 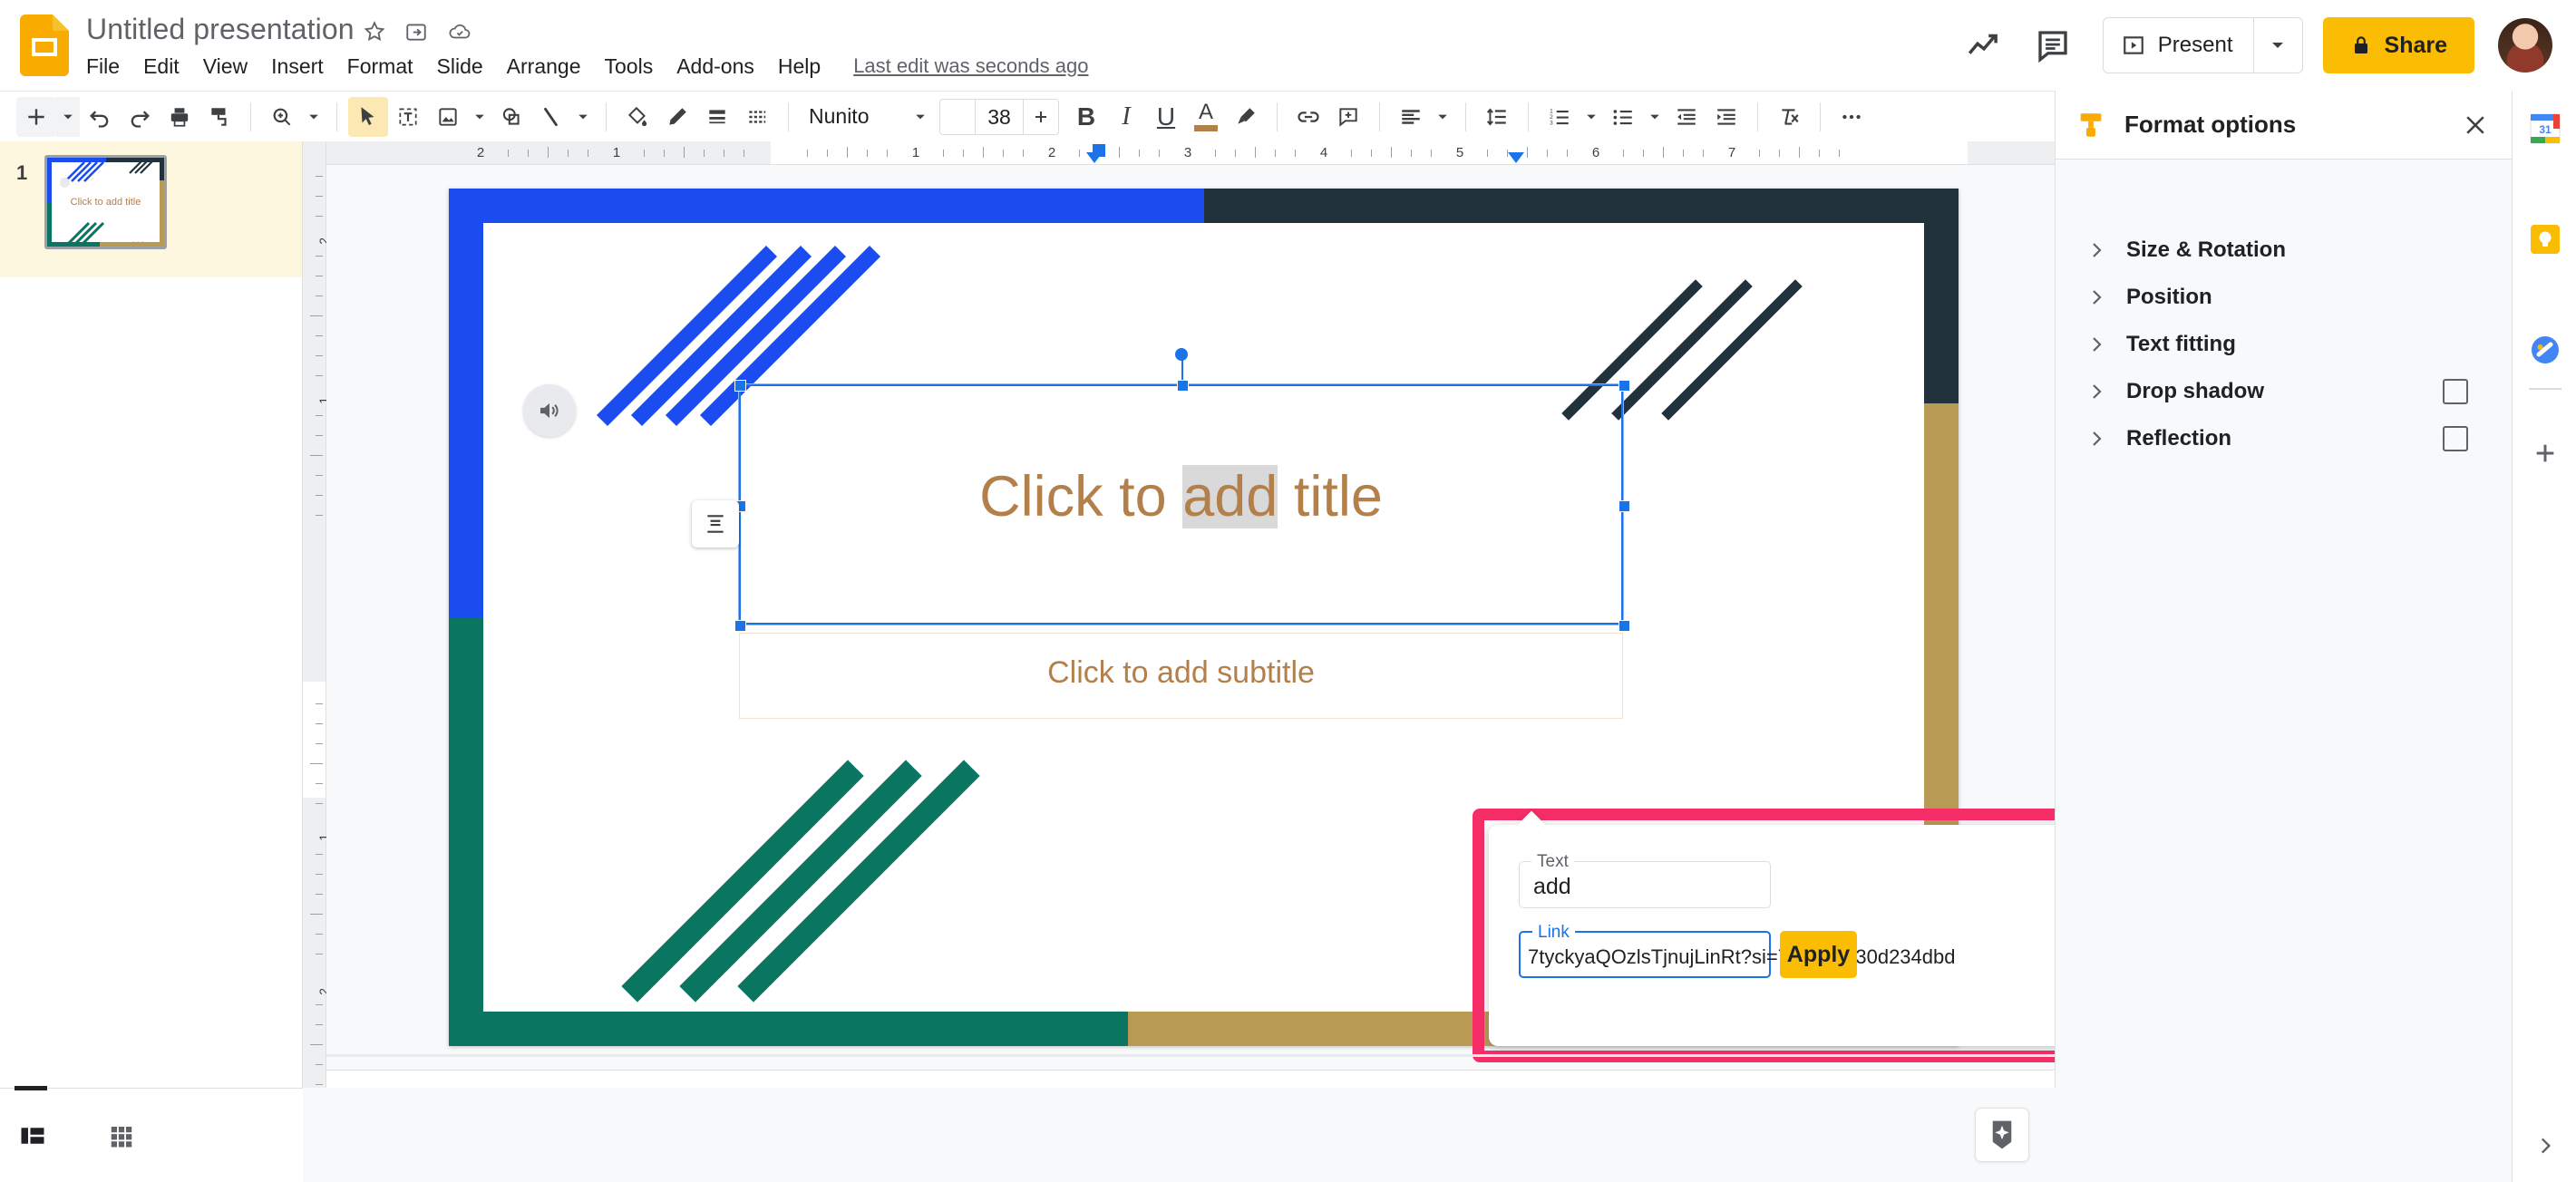 What do you see at coordinates (1789, 117) in the screenshot?
I see `clear-formatting-button` at bounding box center [1789, 117].